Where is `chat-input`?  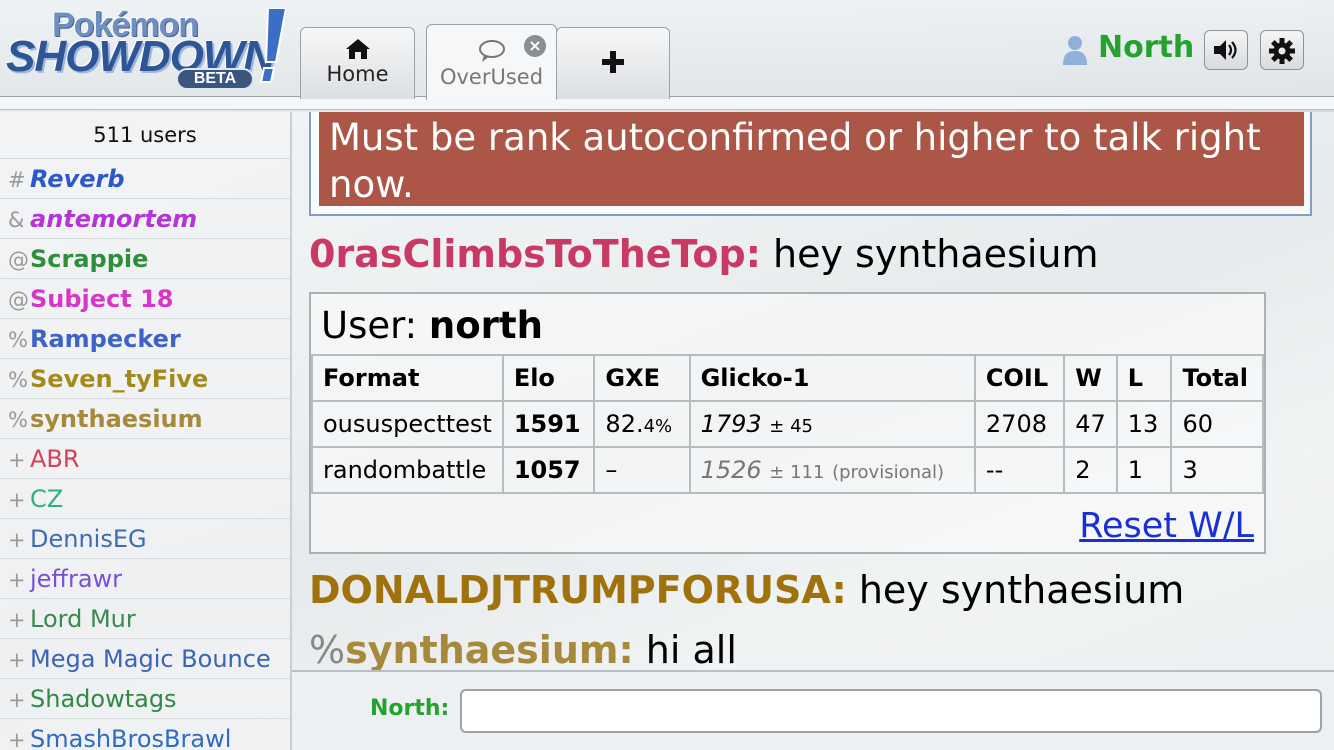 chat-input is located at coordinates (891, 711).